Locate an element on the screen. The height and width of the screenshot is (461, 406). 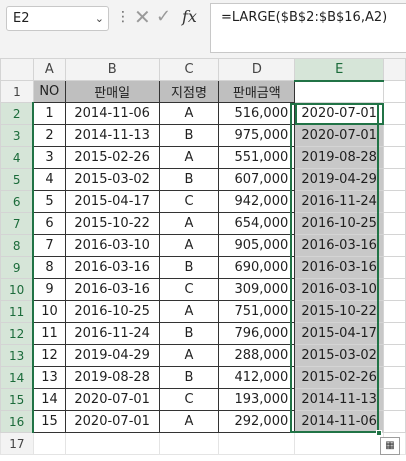
cell-large-result: 2015-02-26 is located at coordinates (339, 377).